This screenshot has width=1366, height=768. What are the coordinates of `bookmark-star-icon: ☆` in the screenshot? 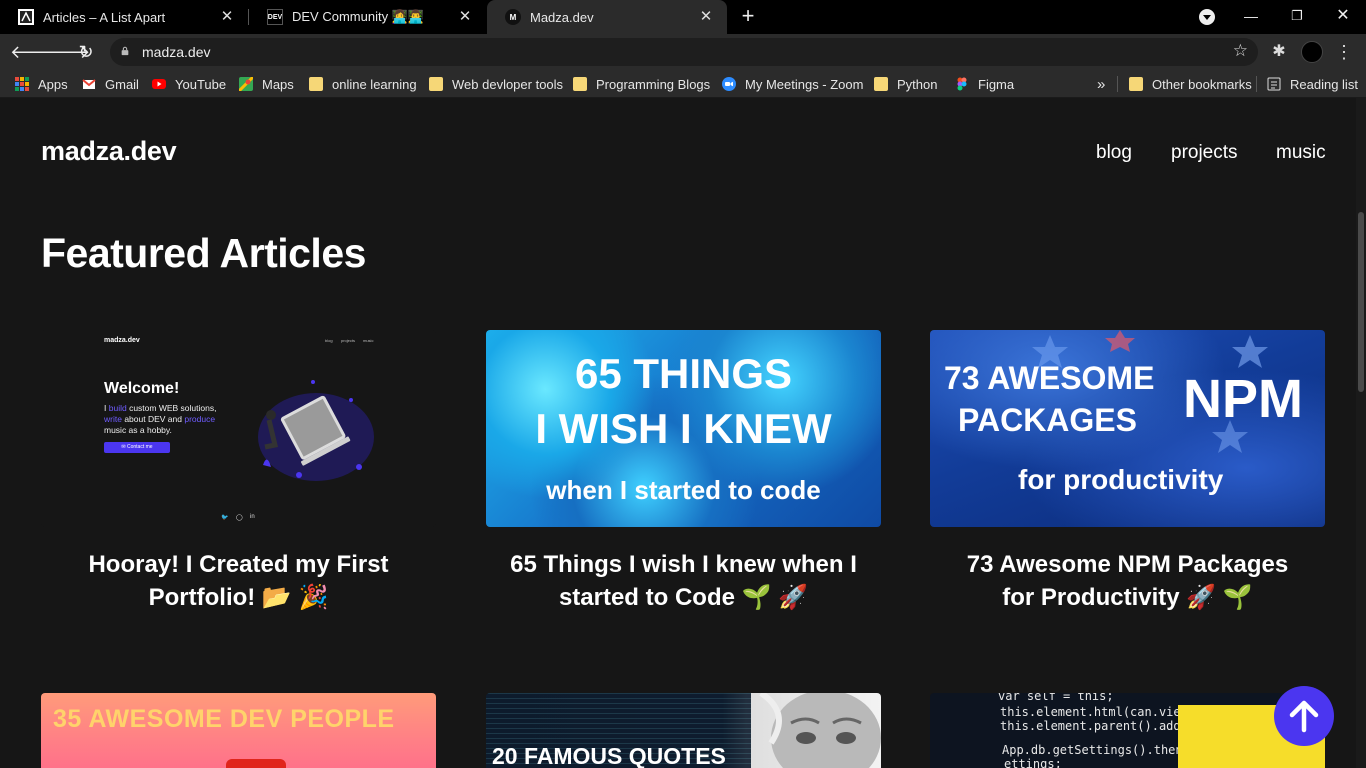 It's located at (1240, 51).